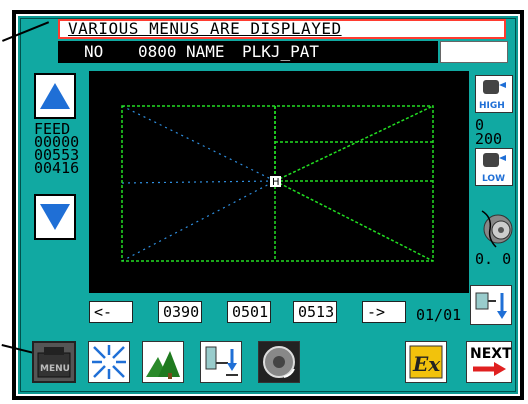 This screenshot has height=404, width=528. What do you see at coordinates (111, 312) in the screenshot?
I see `prev-button: <-` at bounding box center [111, 312].